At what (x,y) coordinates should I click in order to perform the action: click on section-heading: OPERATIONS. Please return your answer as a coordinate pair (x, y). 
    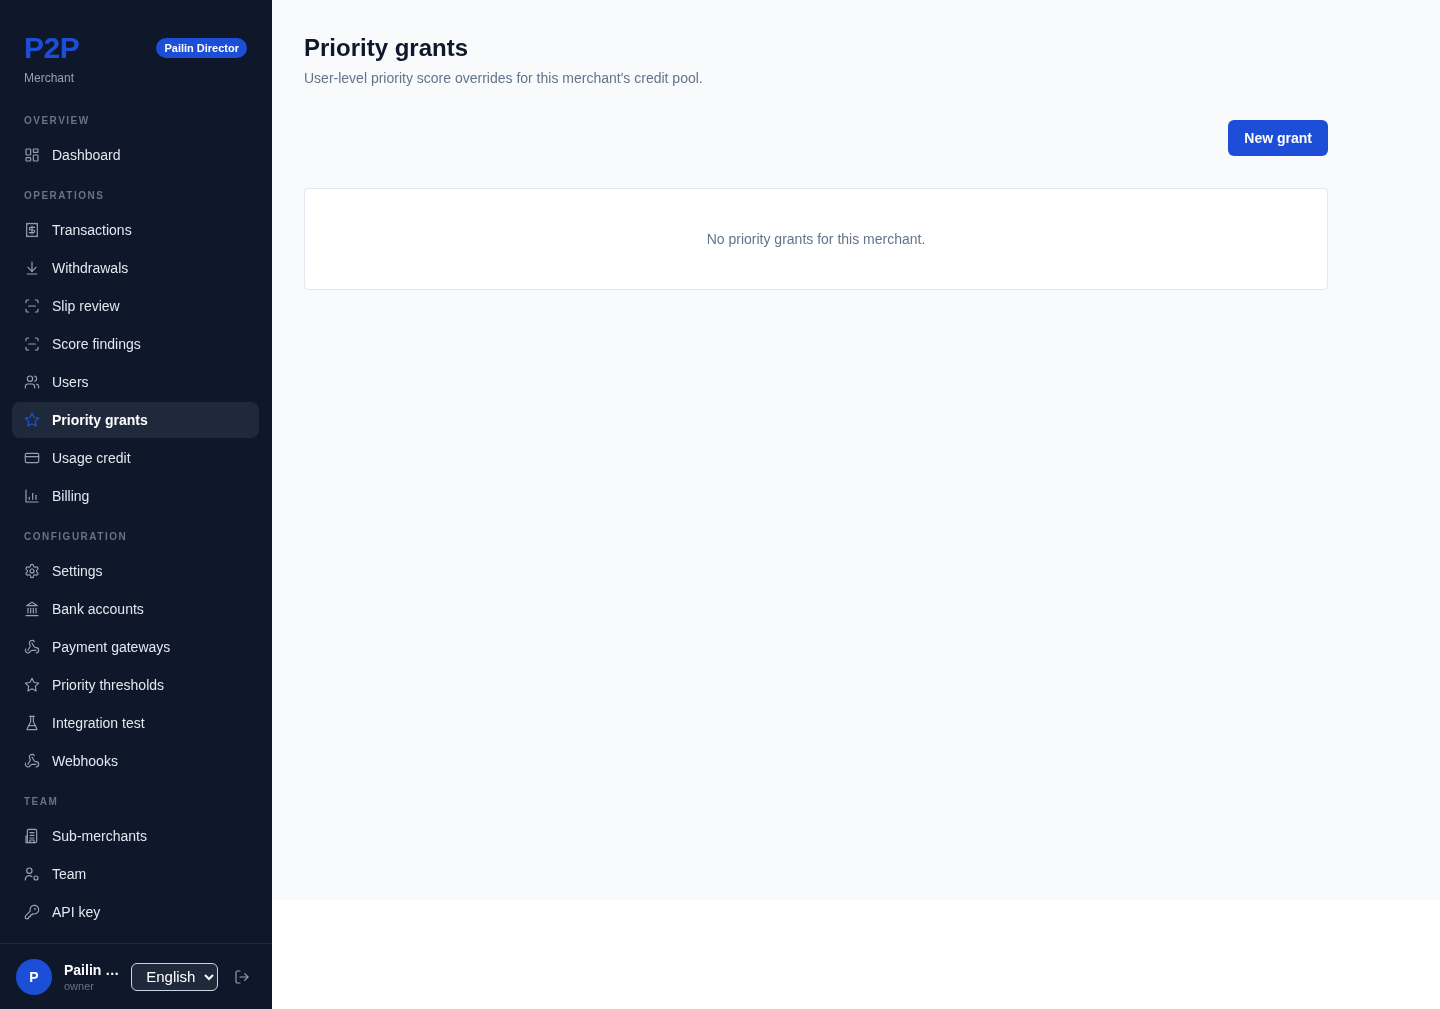
    Looking at the image, I should click on (65, 196).